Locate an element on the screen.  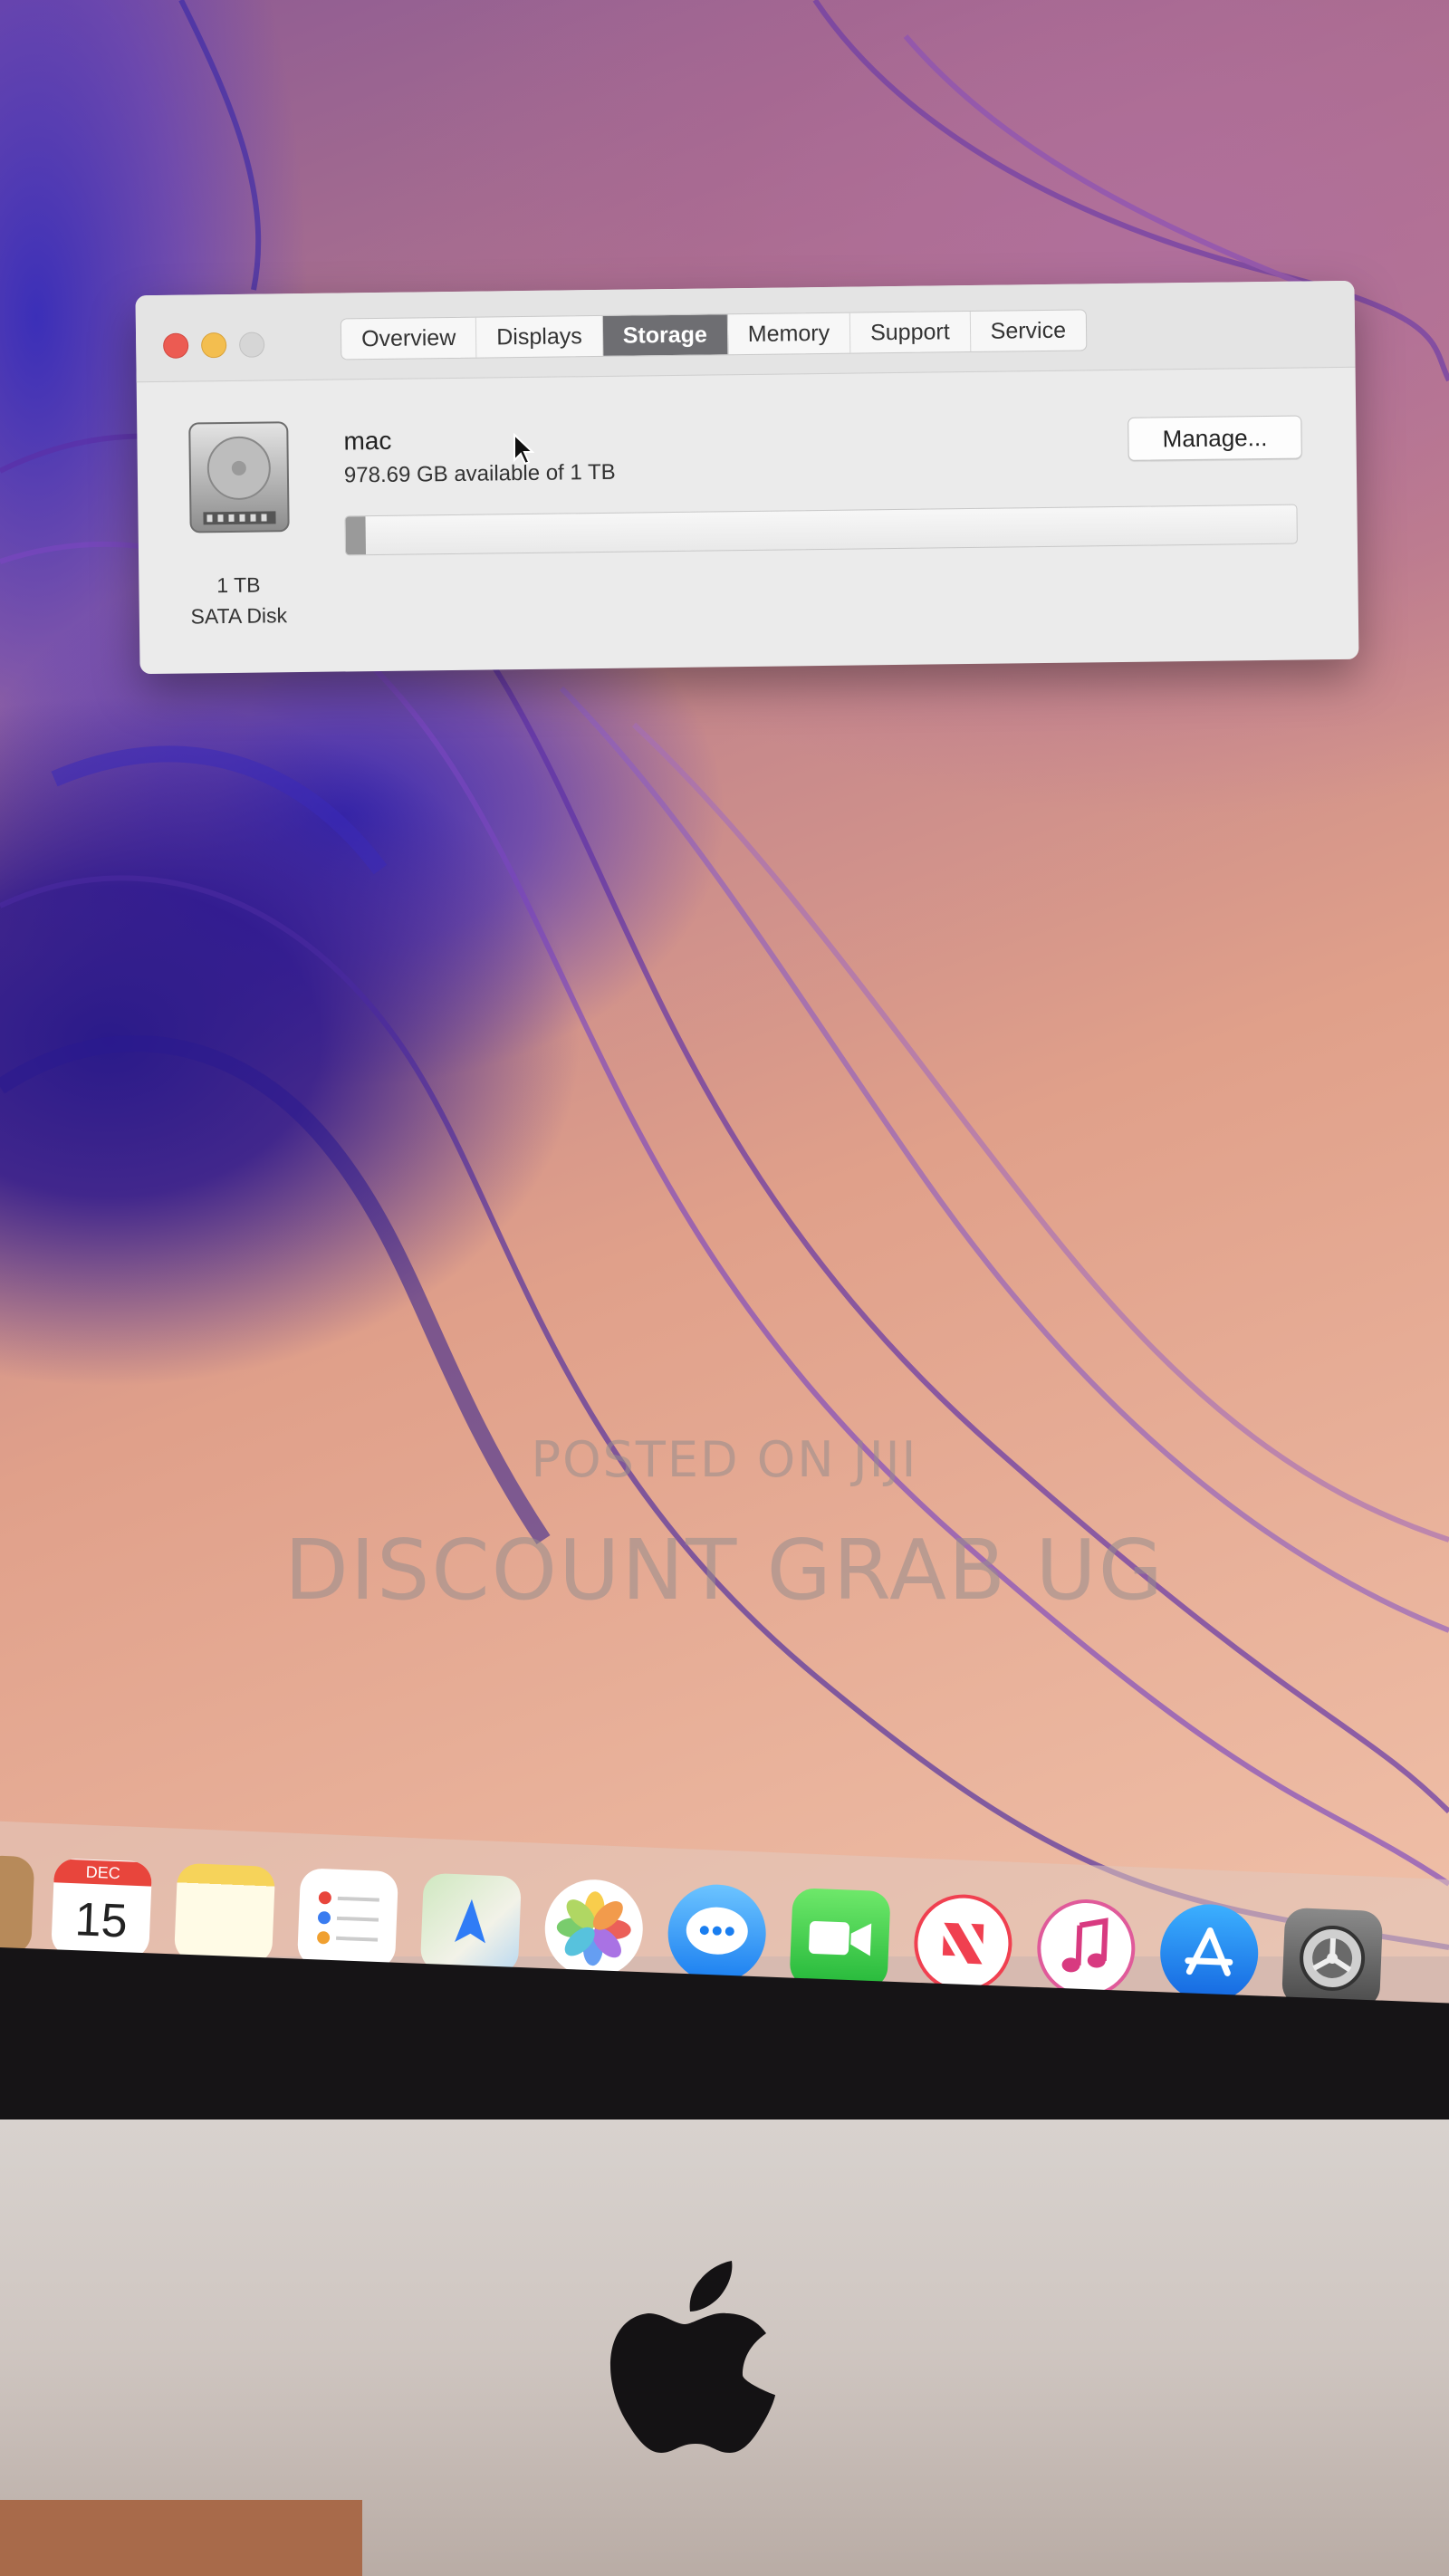
app-store-icon is located at coordinates (1209, 1953).